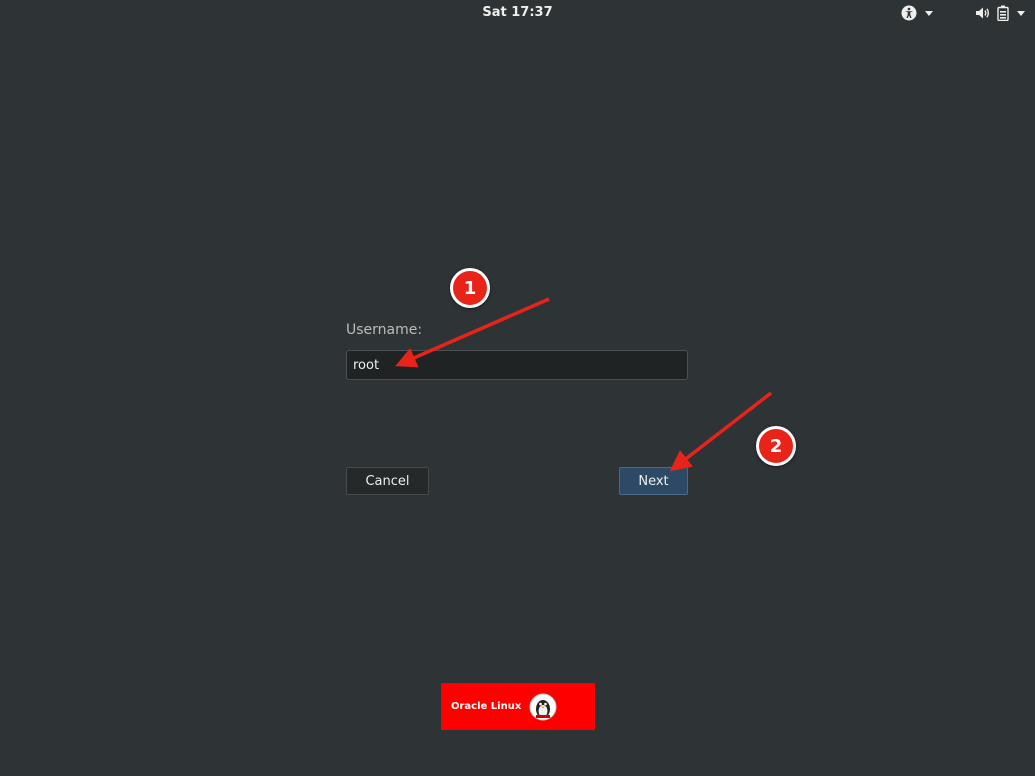 Image resolution: width=1035 pixels, height=776 pixels. Describe the element at coordinates (584, 384) in the screenshot. I see `annotation-arrows` at that location.